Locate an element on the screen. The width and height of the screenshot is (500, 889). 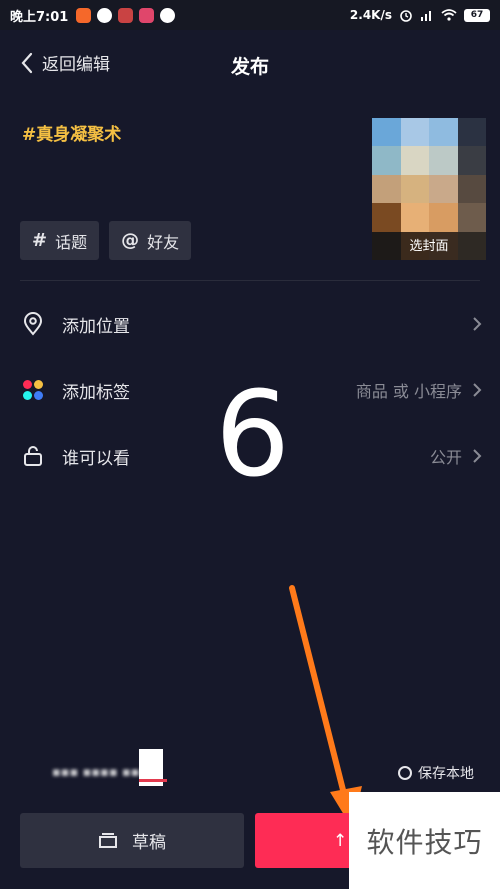
mention-friend-button: @ 好友 is located at coordinates (150, 240).